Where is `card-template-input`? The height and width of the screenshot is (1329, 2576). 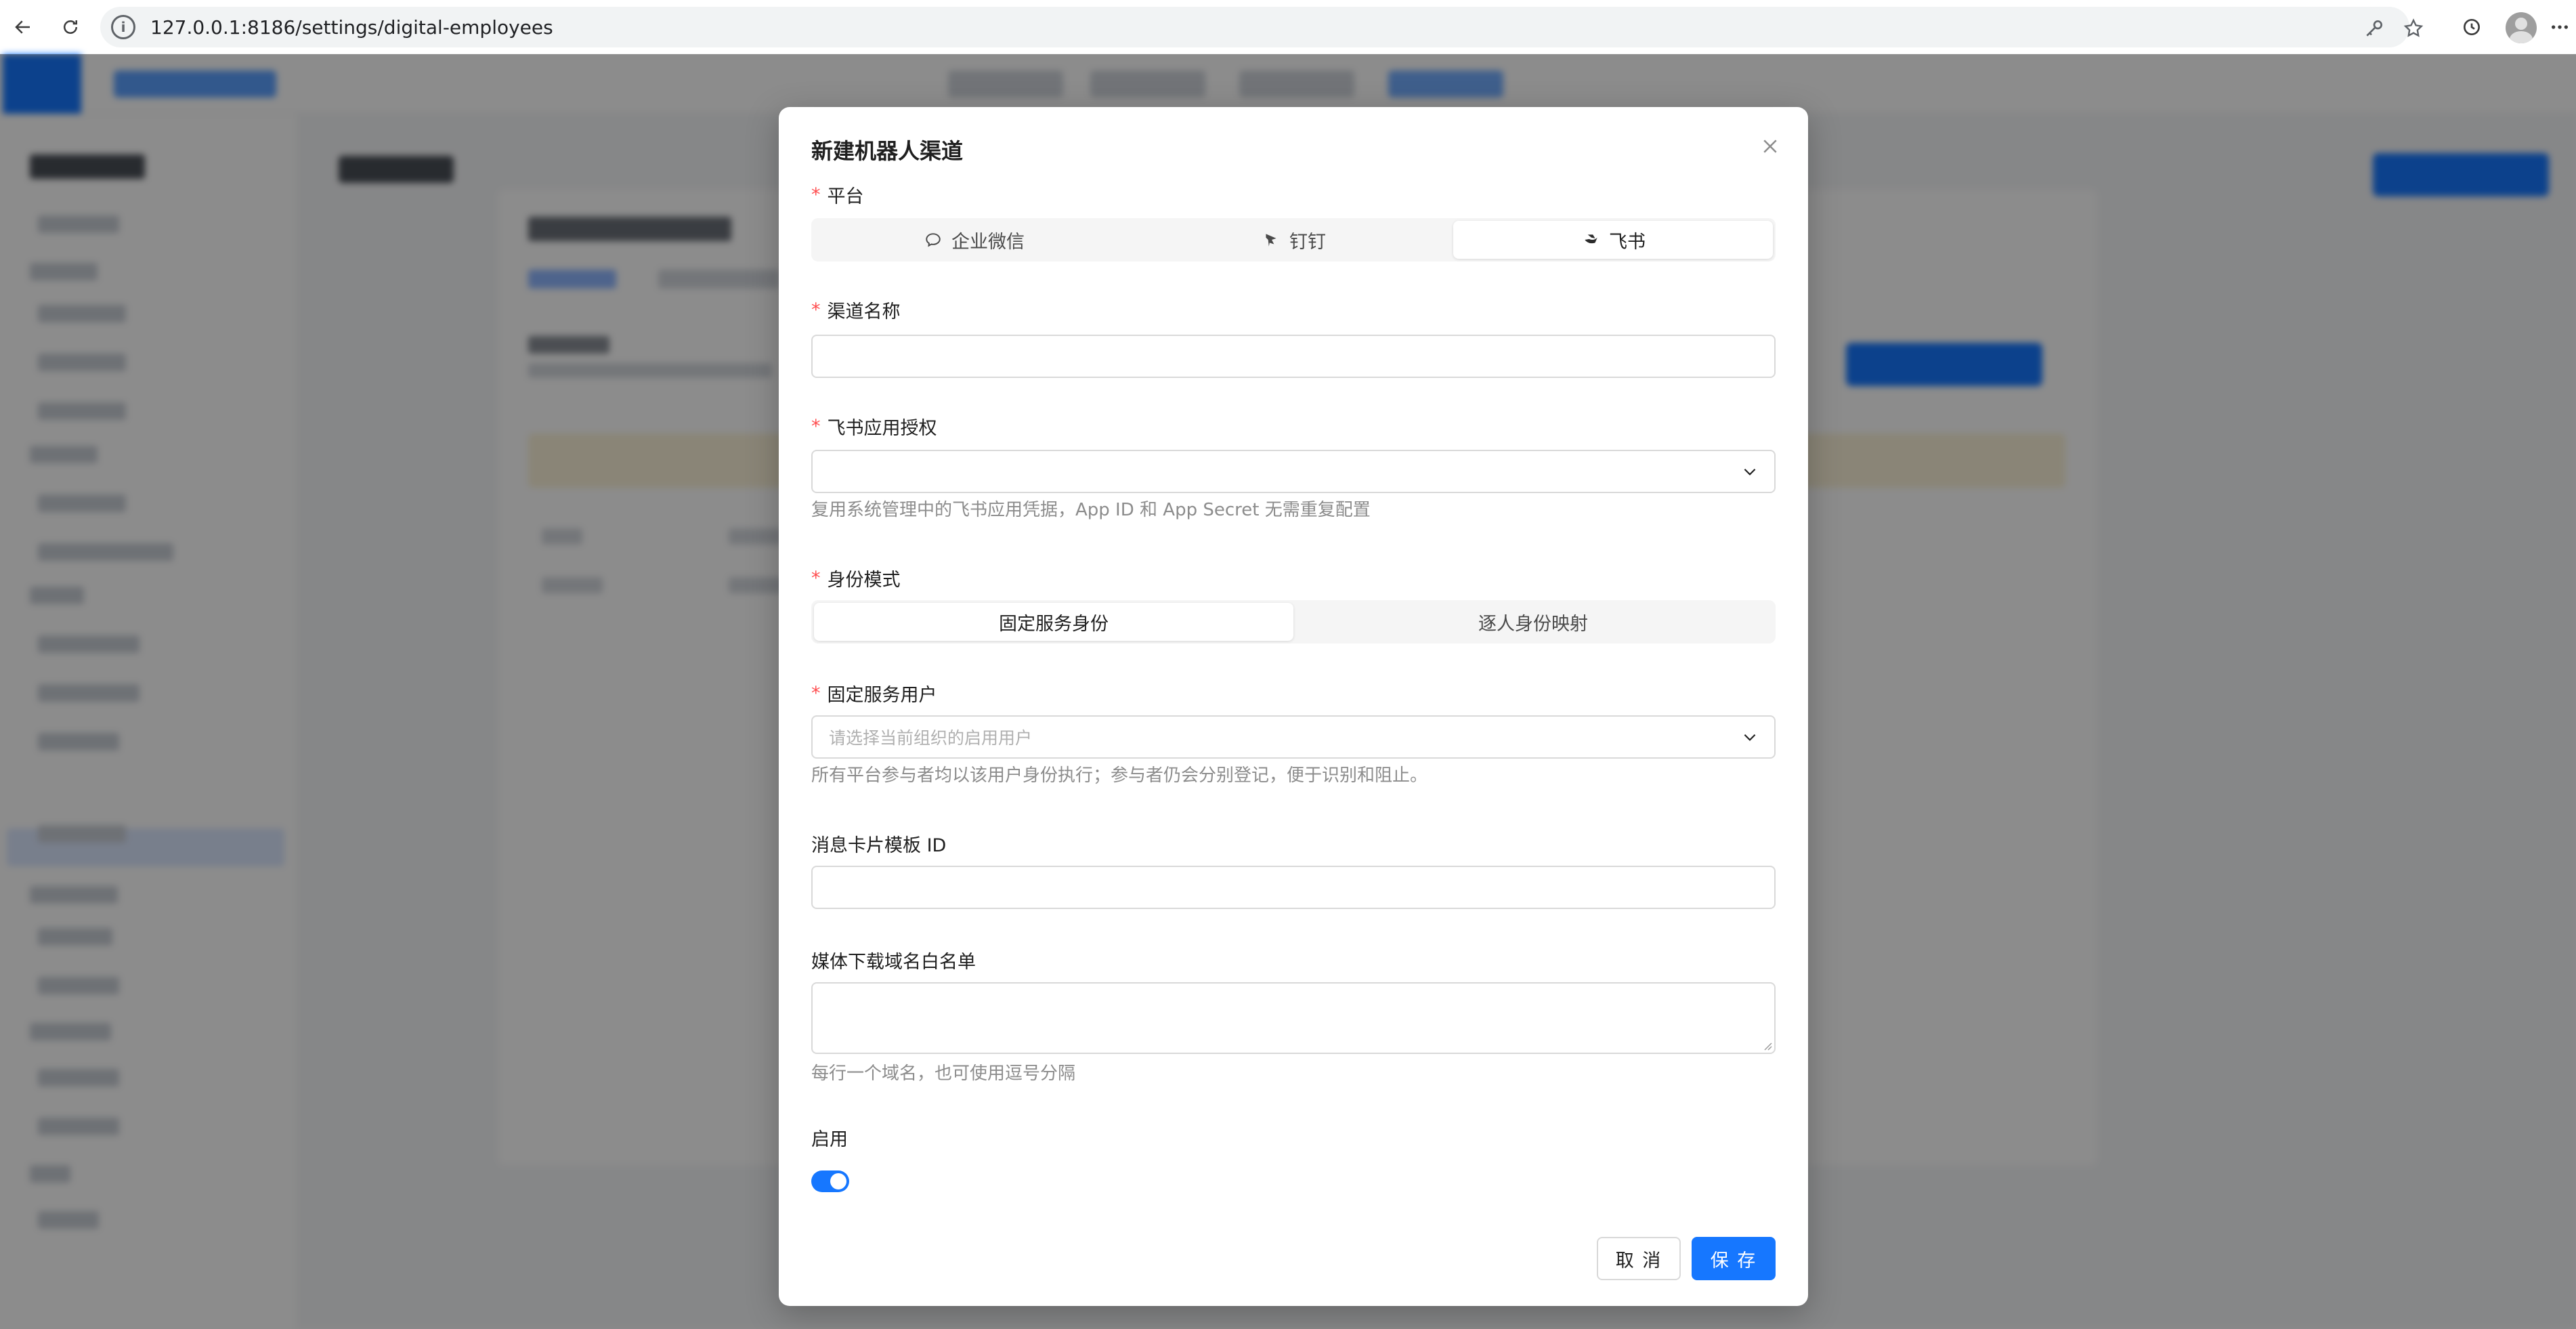
card-template-input is located at coordinates (1293, 887).